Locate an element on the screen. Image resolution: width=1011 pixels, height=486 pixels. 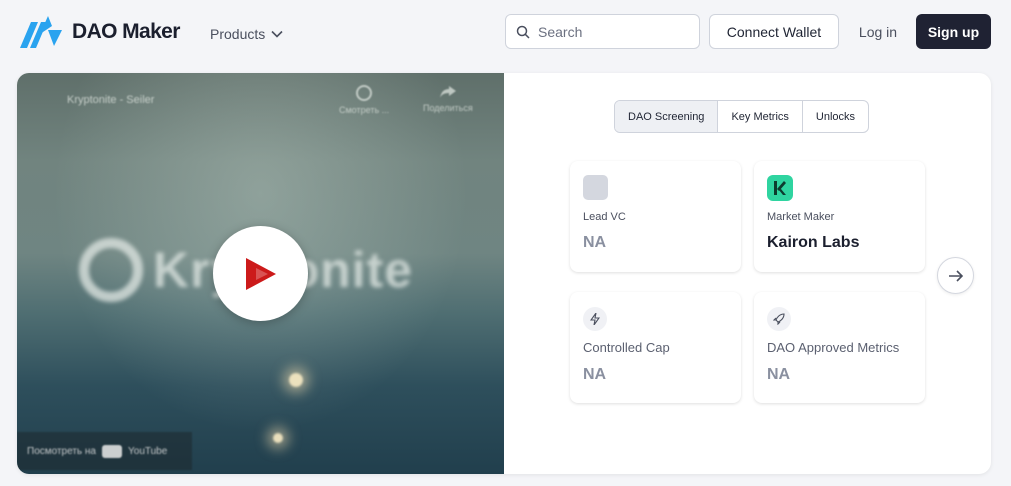
kairon-labs-logo-icon is located at coordinates (780, 188).